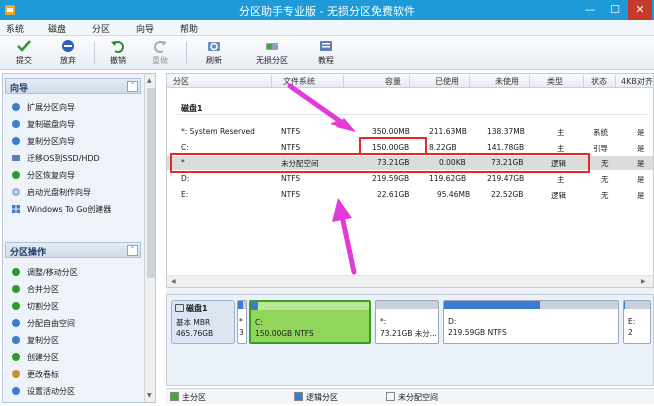  I want to click on partition-block-e: E: 2, so click(637, 322).